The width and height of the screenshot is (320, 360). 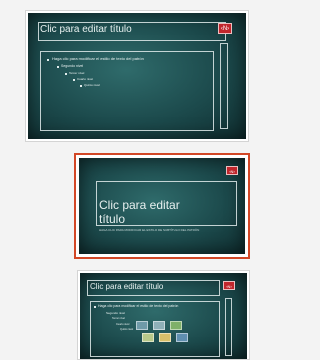 What do you see at coordinates (182, 337) in the screenshot?
I see `insert-video-icon` at bounding box center [182, 337].